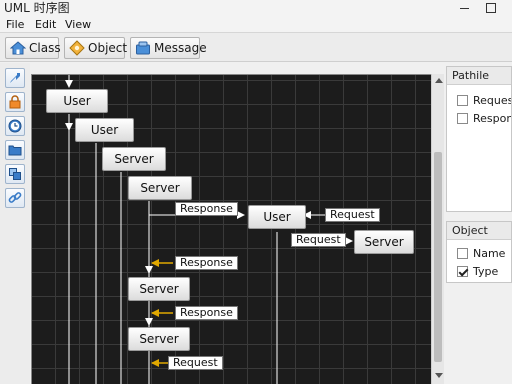  What do you see at coordinates (45, 24) in the screenshot?
I see `menu-edit: Edit` at bounding box center [45, 24].